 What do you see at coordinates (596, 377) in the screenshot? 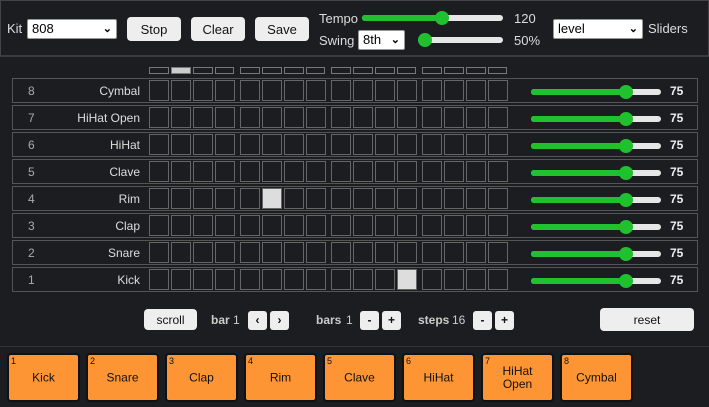
I see `drum-pad: 8 Cymbal` at bounding box center [596, 377].